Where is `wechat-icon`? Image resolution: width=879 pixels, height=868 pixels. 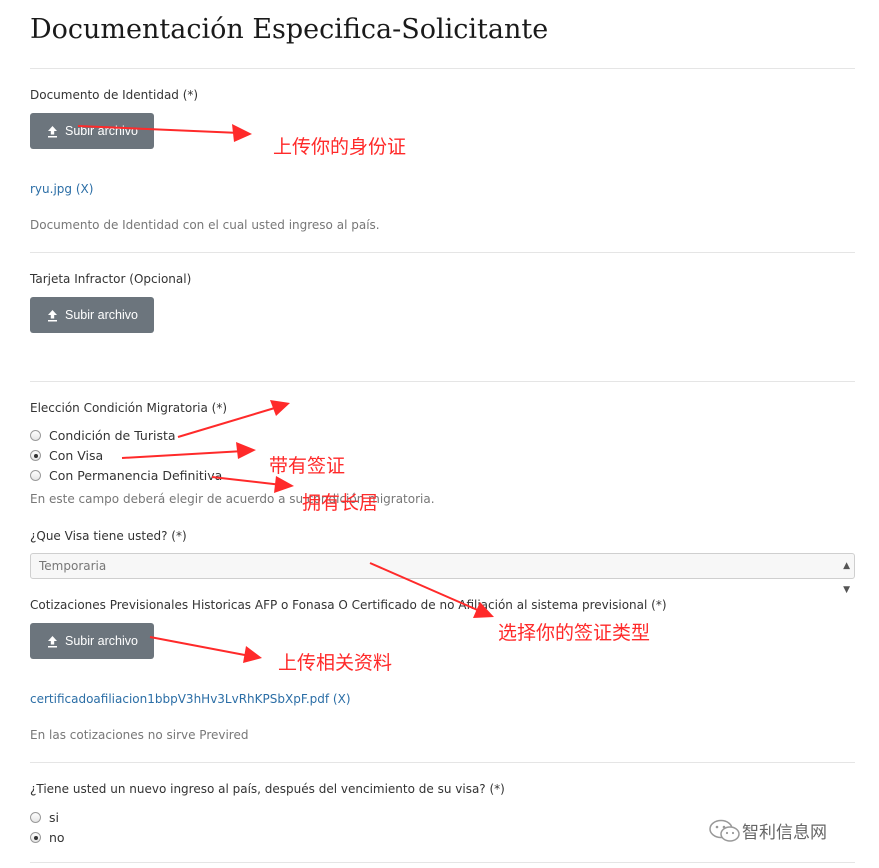 wechat-icon is located at coordinates (724, 830).